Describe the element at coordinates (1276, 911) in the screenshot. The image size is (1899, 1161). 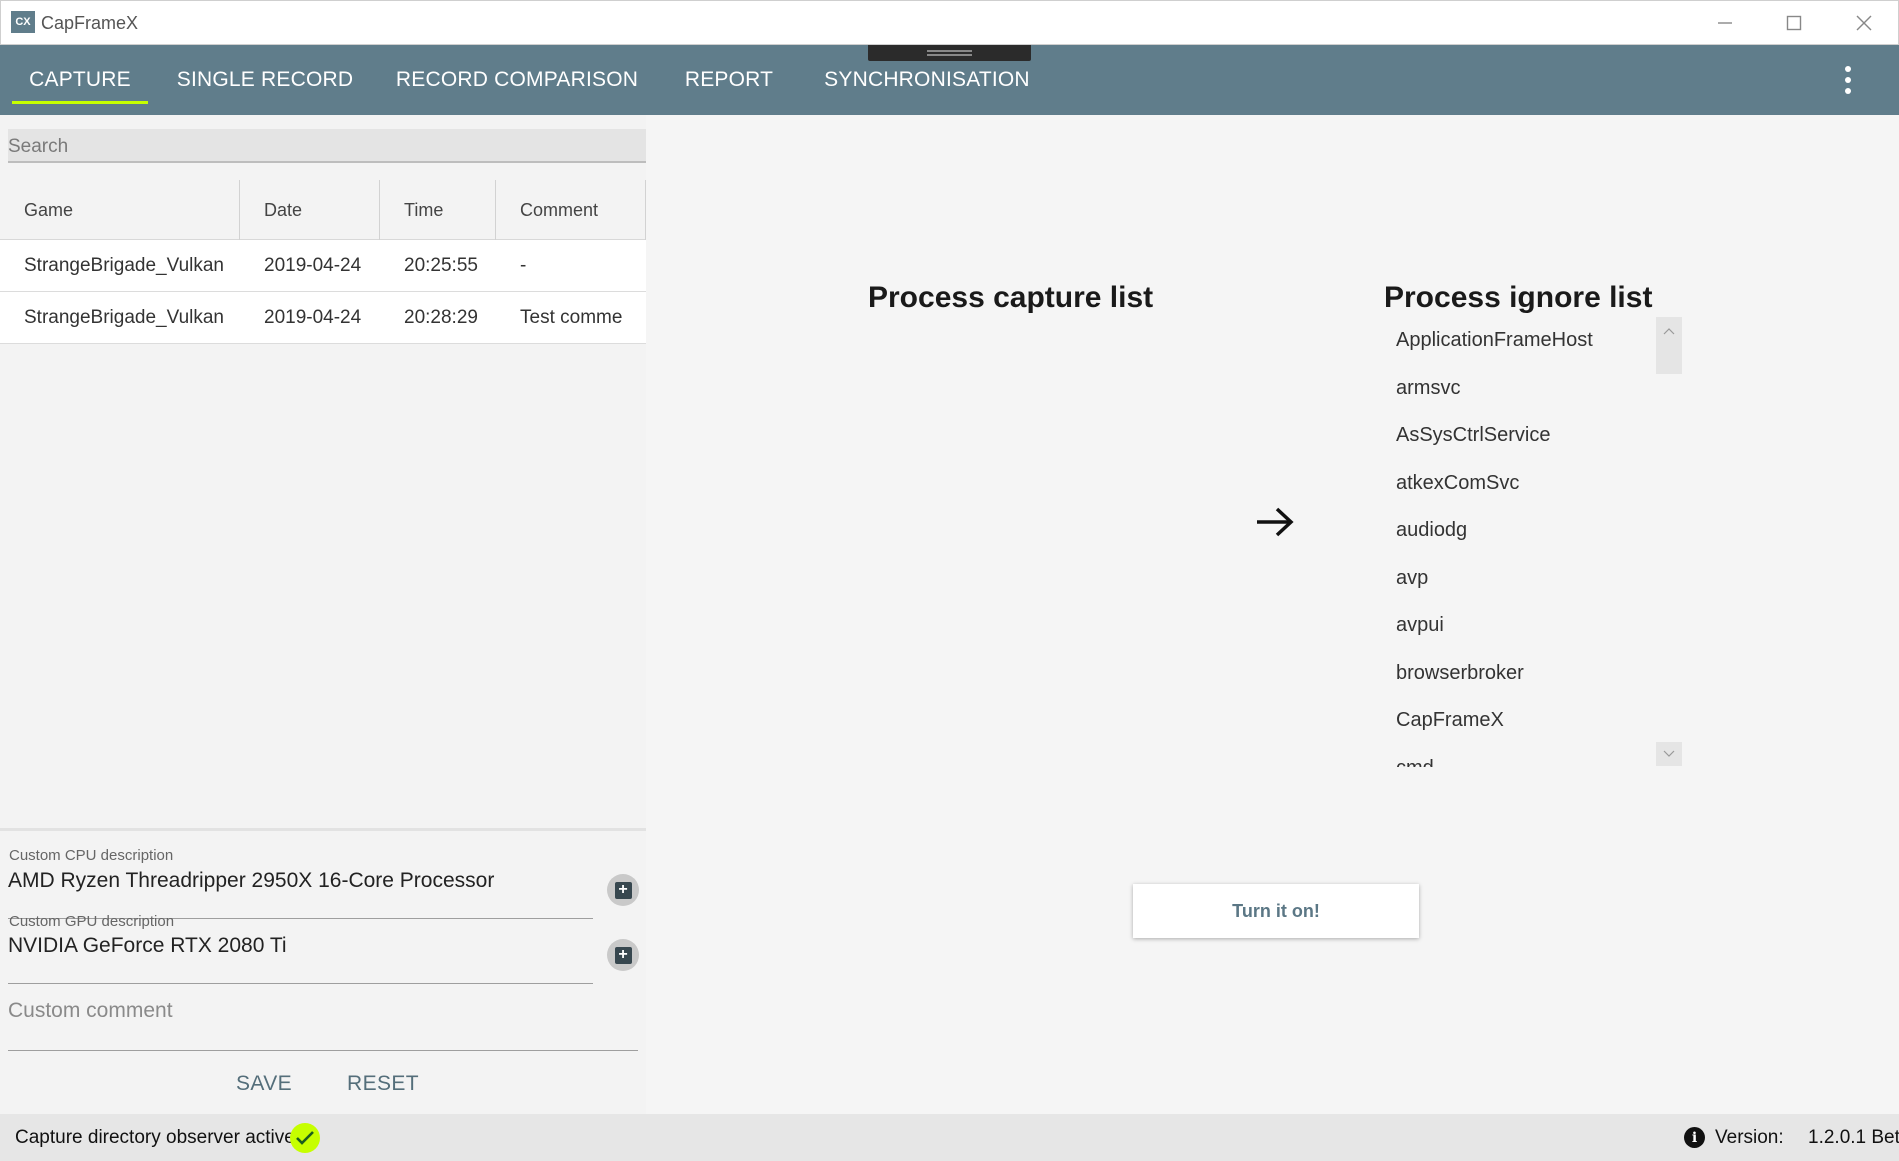
I see `turn-on-button: Turn it on!` at that location.